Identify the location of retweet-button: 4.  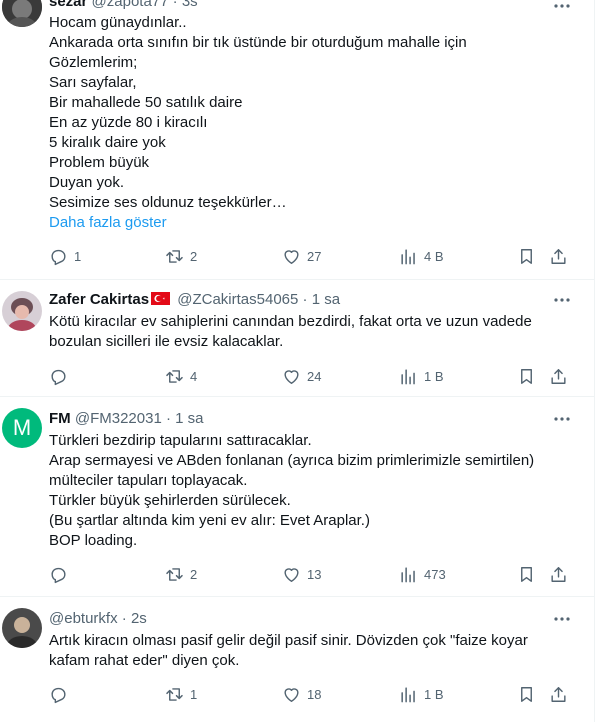
(181, 376).